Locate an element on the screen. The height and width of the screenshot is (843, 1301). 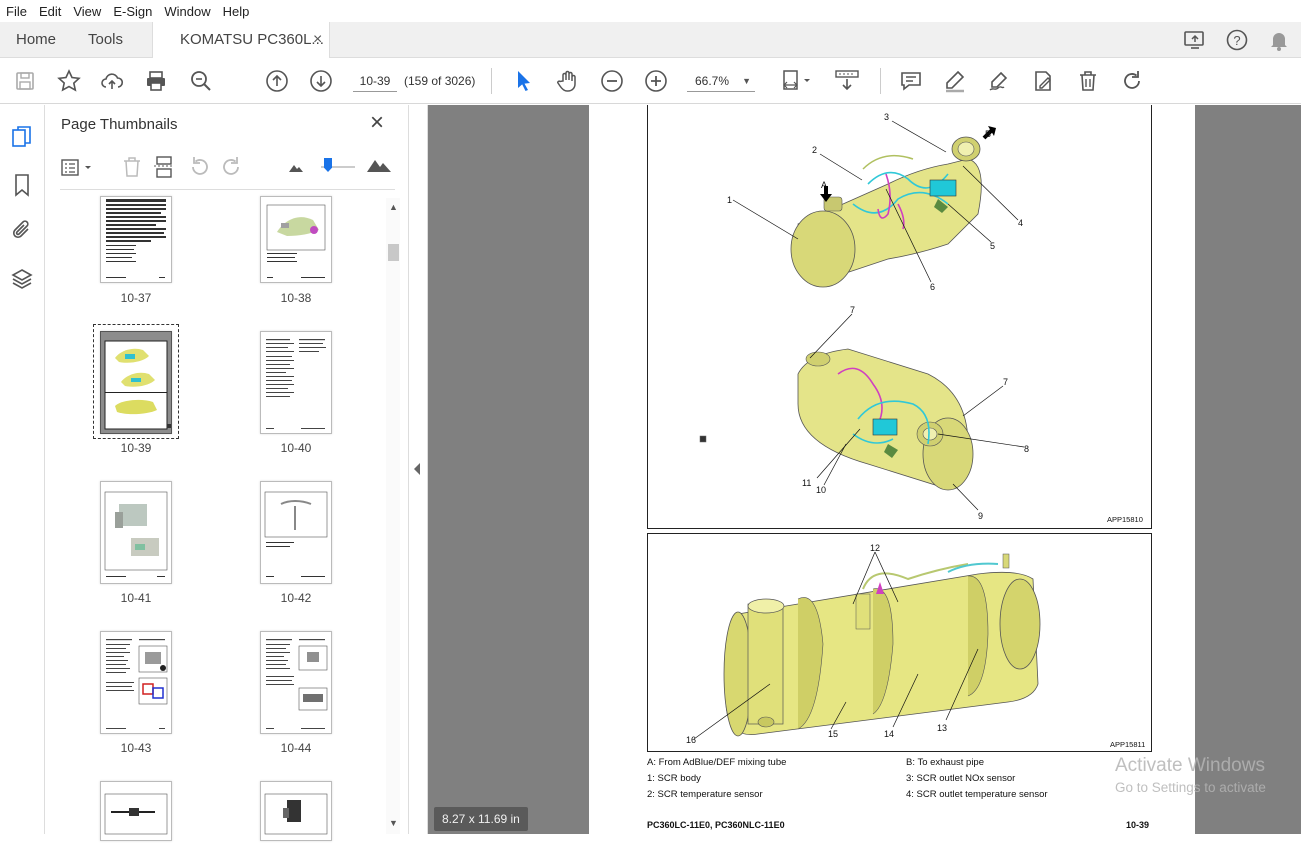
legend-b: B: To exhaust pipe is located at coordinates (945, 762).